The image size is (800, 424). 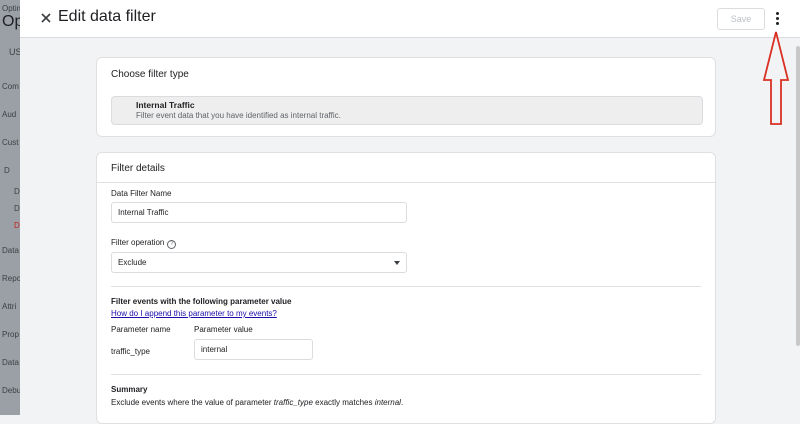 I want to click on bg-item: Optim, so click(x=11, y=8).